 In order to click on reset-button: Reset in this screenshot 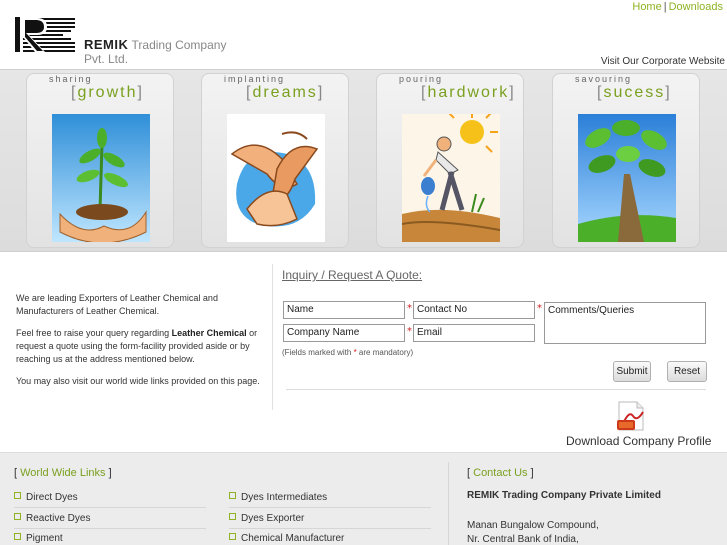, I will do `click(687, 371)`.